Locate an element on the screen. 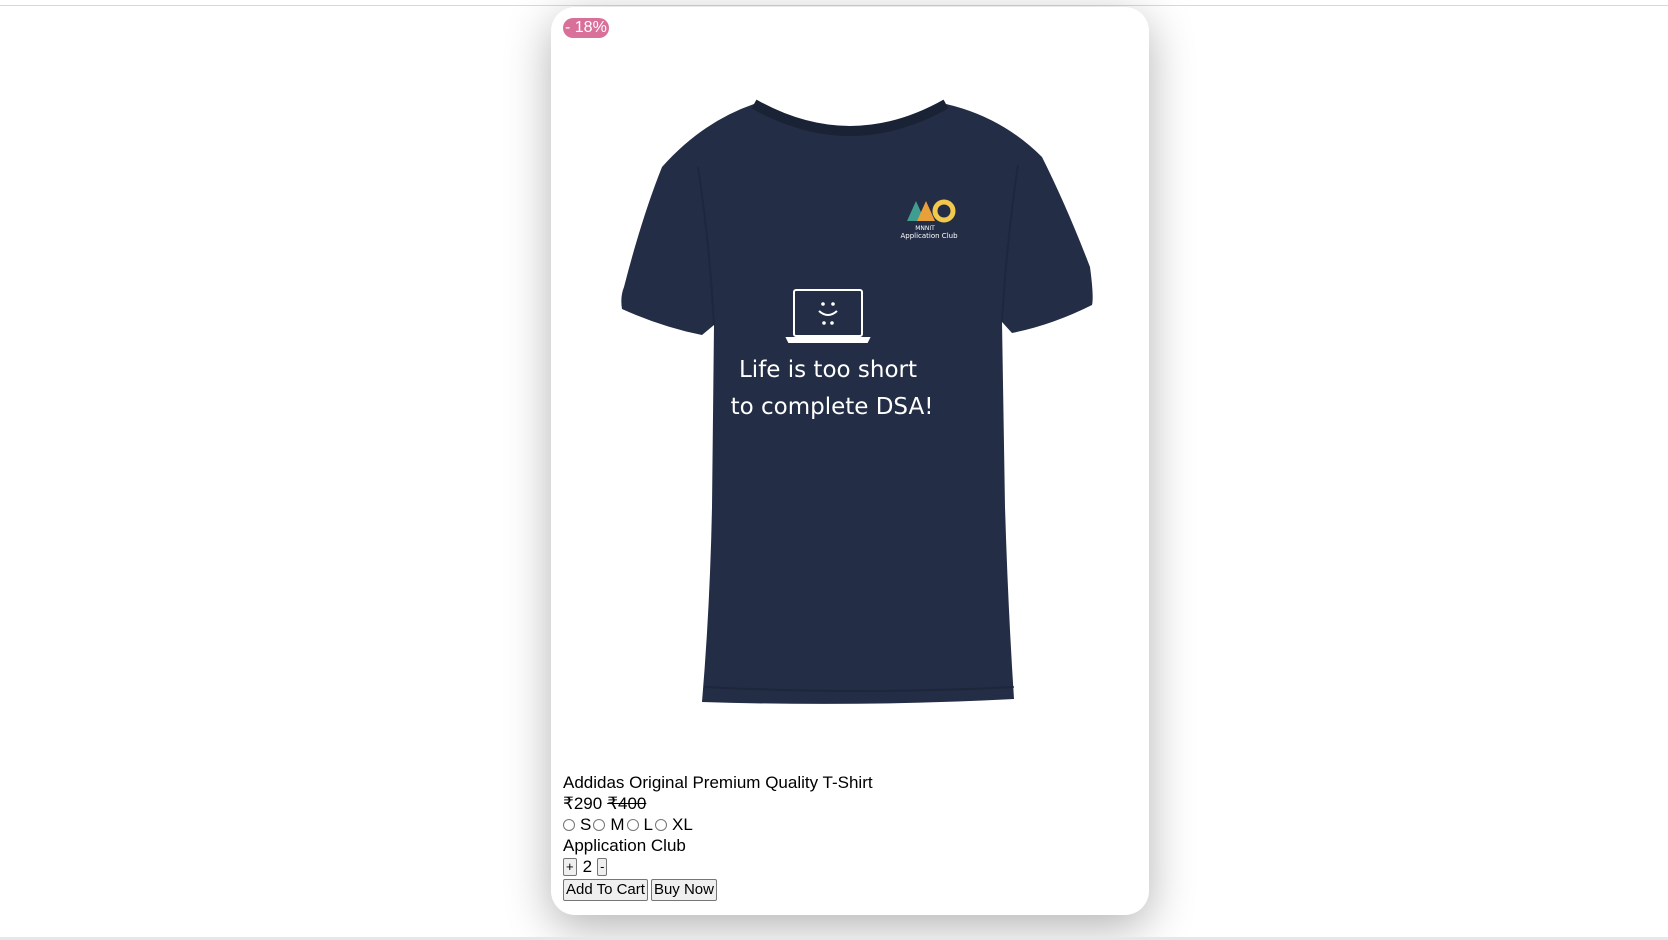  size-option-l: L is located at coordinates (639, 824).